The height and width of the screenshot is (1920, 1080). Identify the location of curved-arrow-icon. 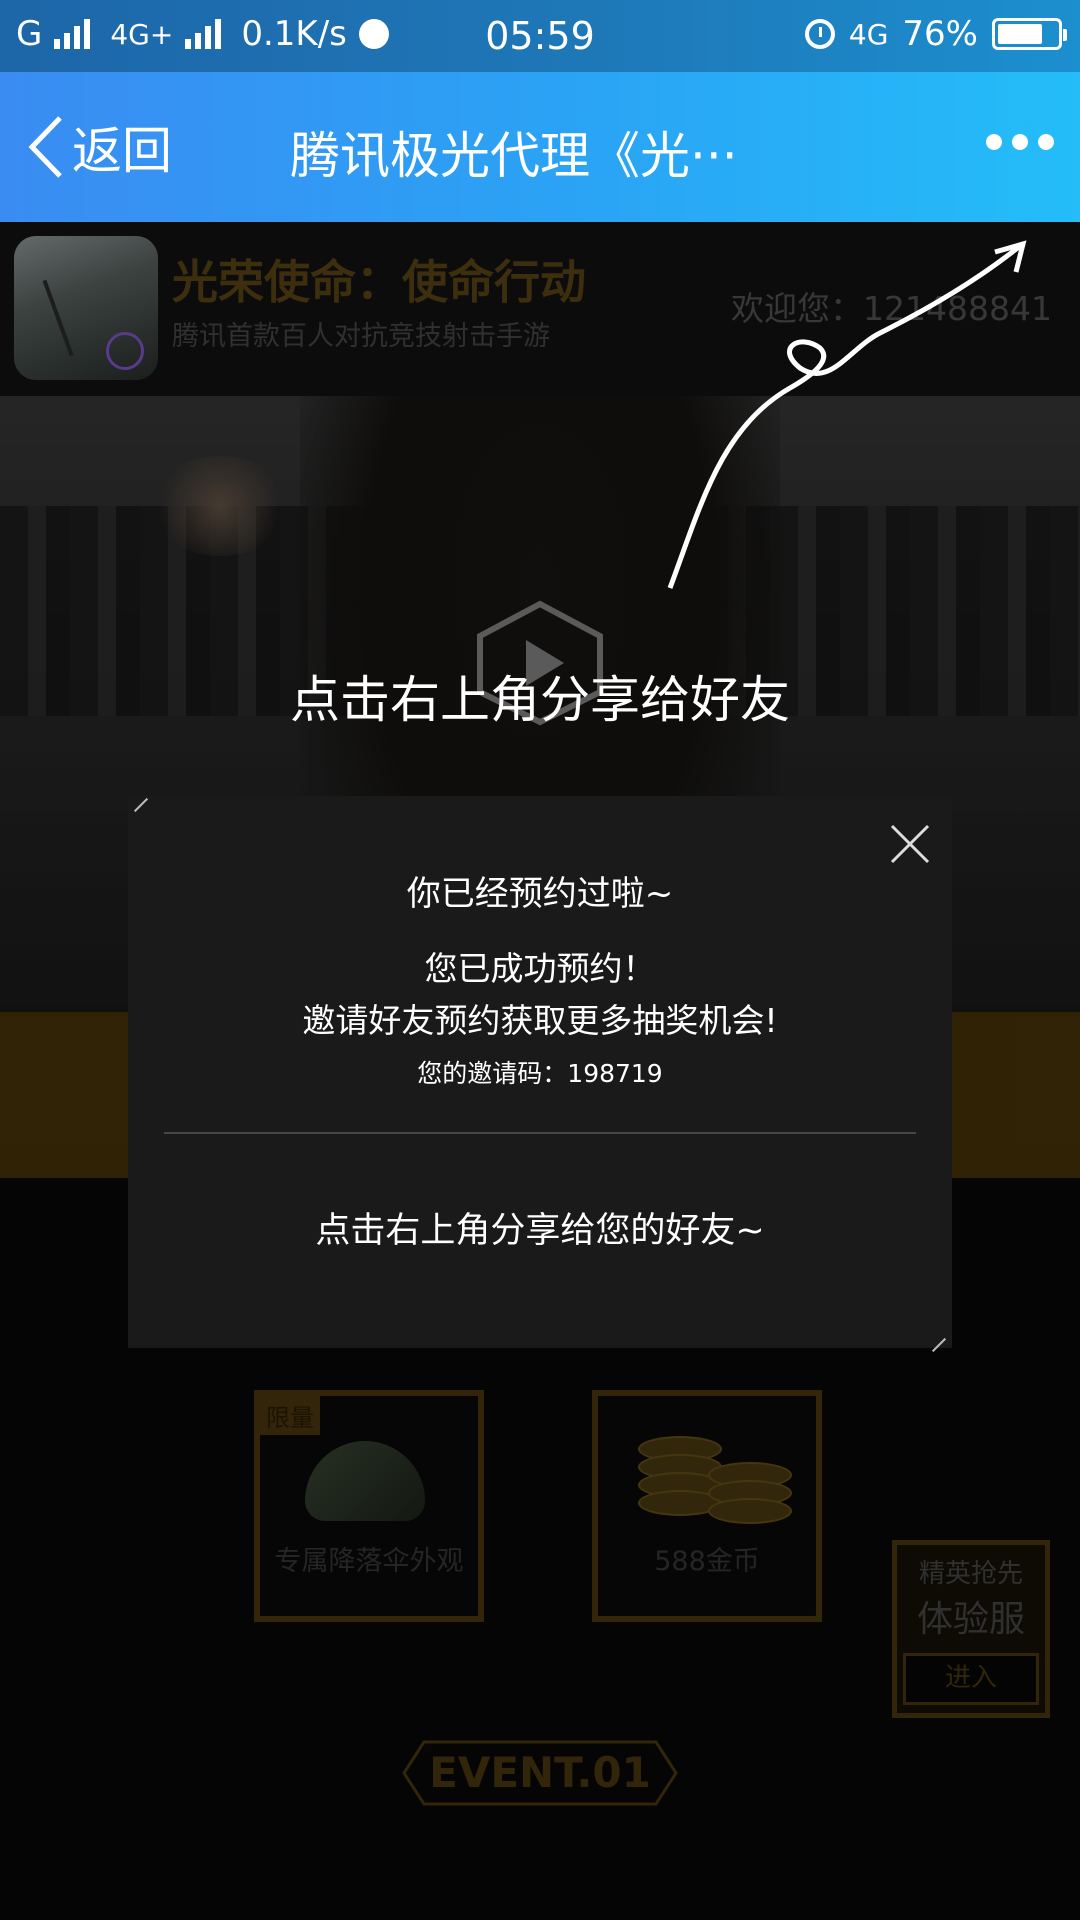
(847, 414).